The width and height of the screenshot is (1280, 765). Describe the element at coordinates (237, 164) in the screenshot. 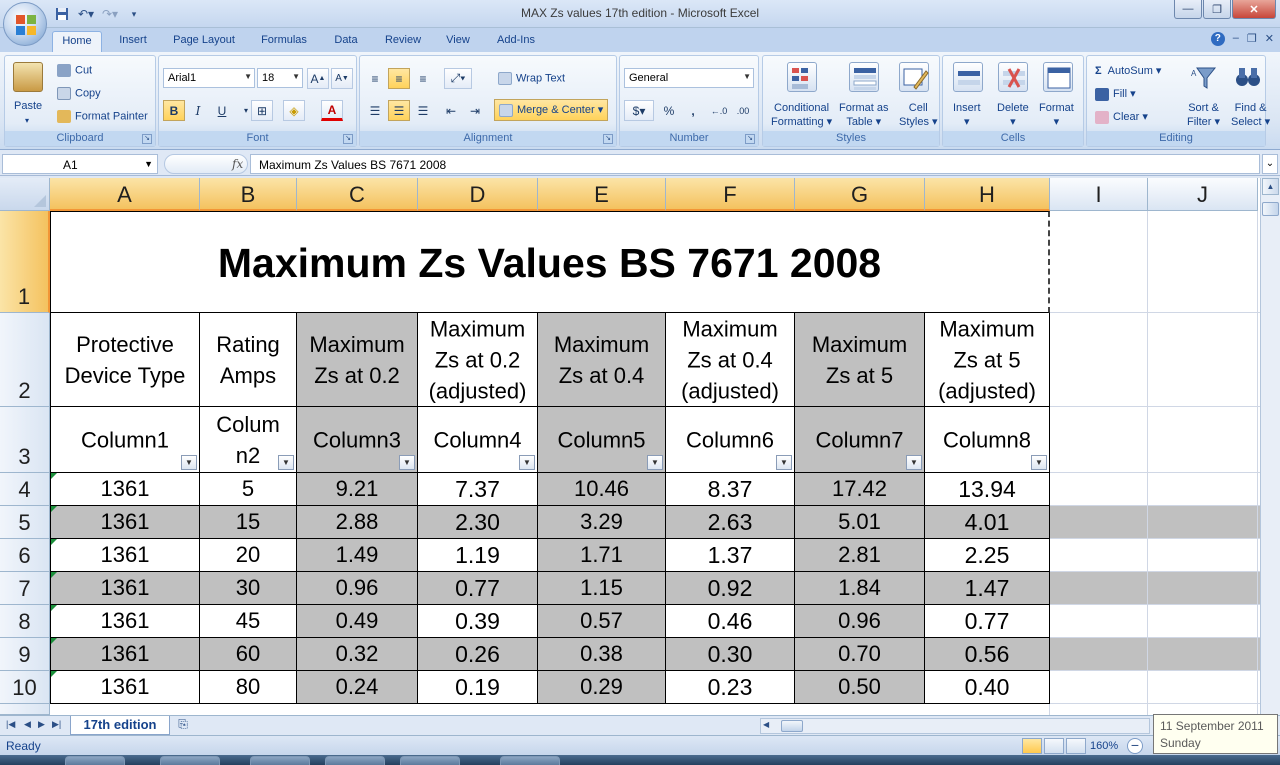

I see `insert-function-button: fx` at that location.